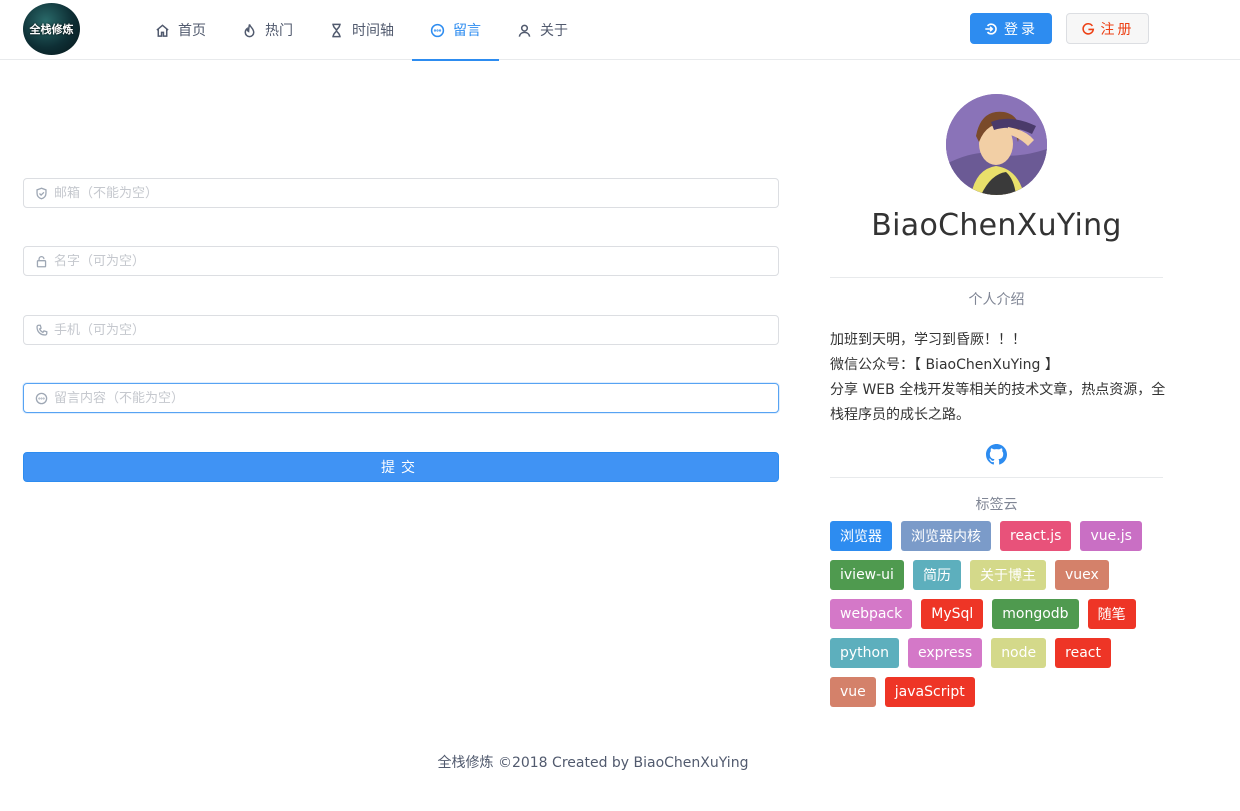  What do you see at coordinates (404, 261) in the screenshot?
I see `name-input` at bounding box center [404, 261].